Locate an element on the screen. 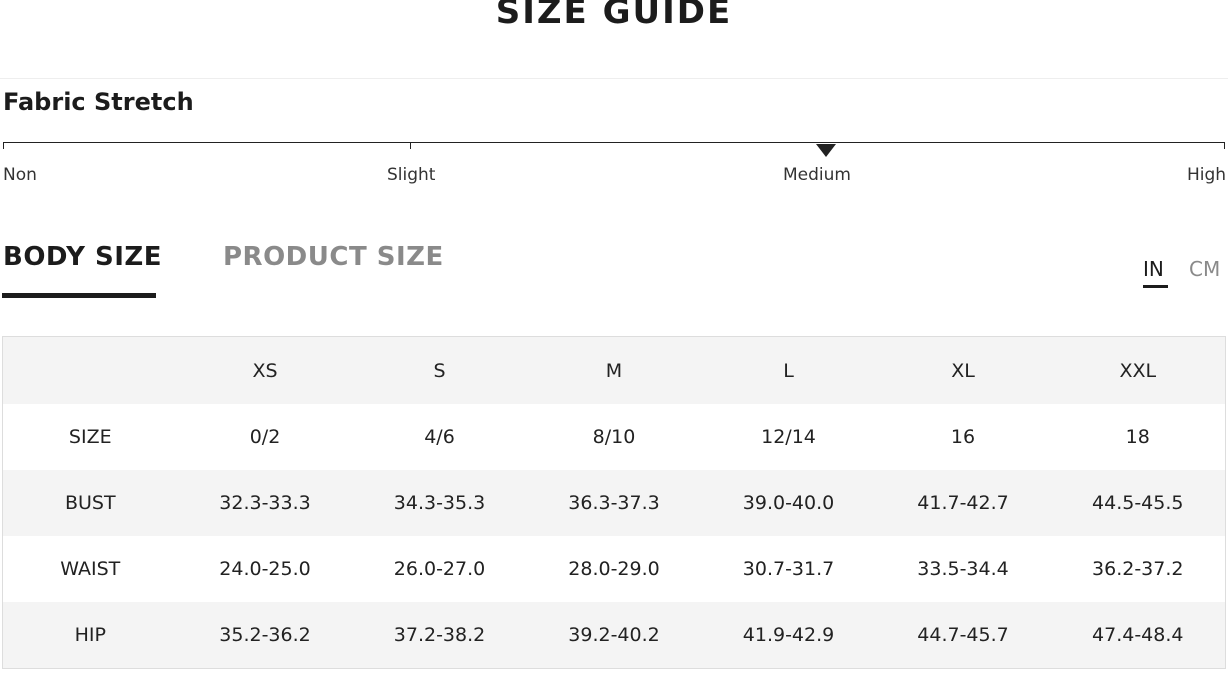 The image size is (1228, 673). size-table-header-cell: XL is located at coordinates (963, 370).